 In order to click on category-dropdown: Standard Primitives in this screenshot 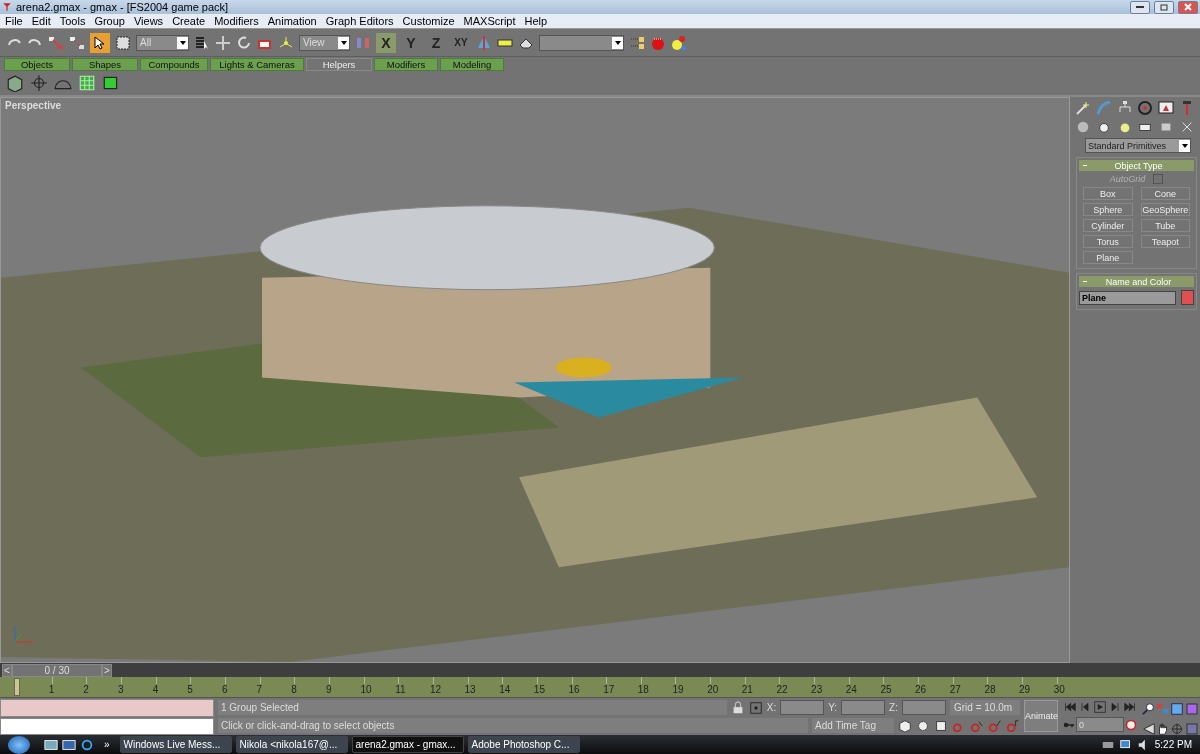, I will do `click(1138, 145)`.